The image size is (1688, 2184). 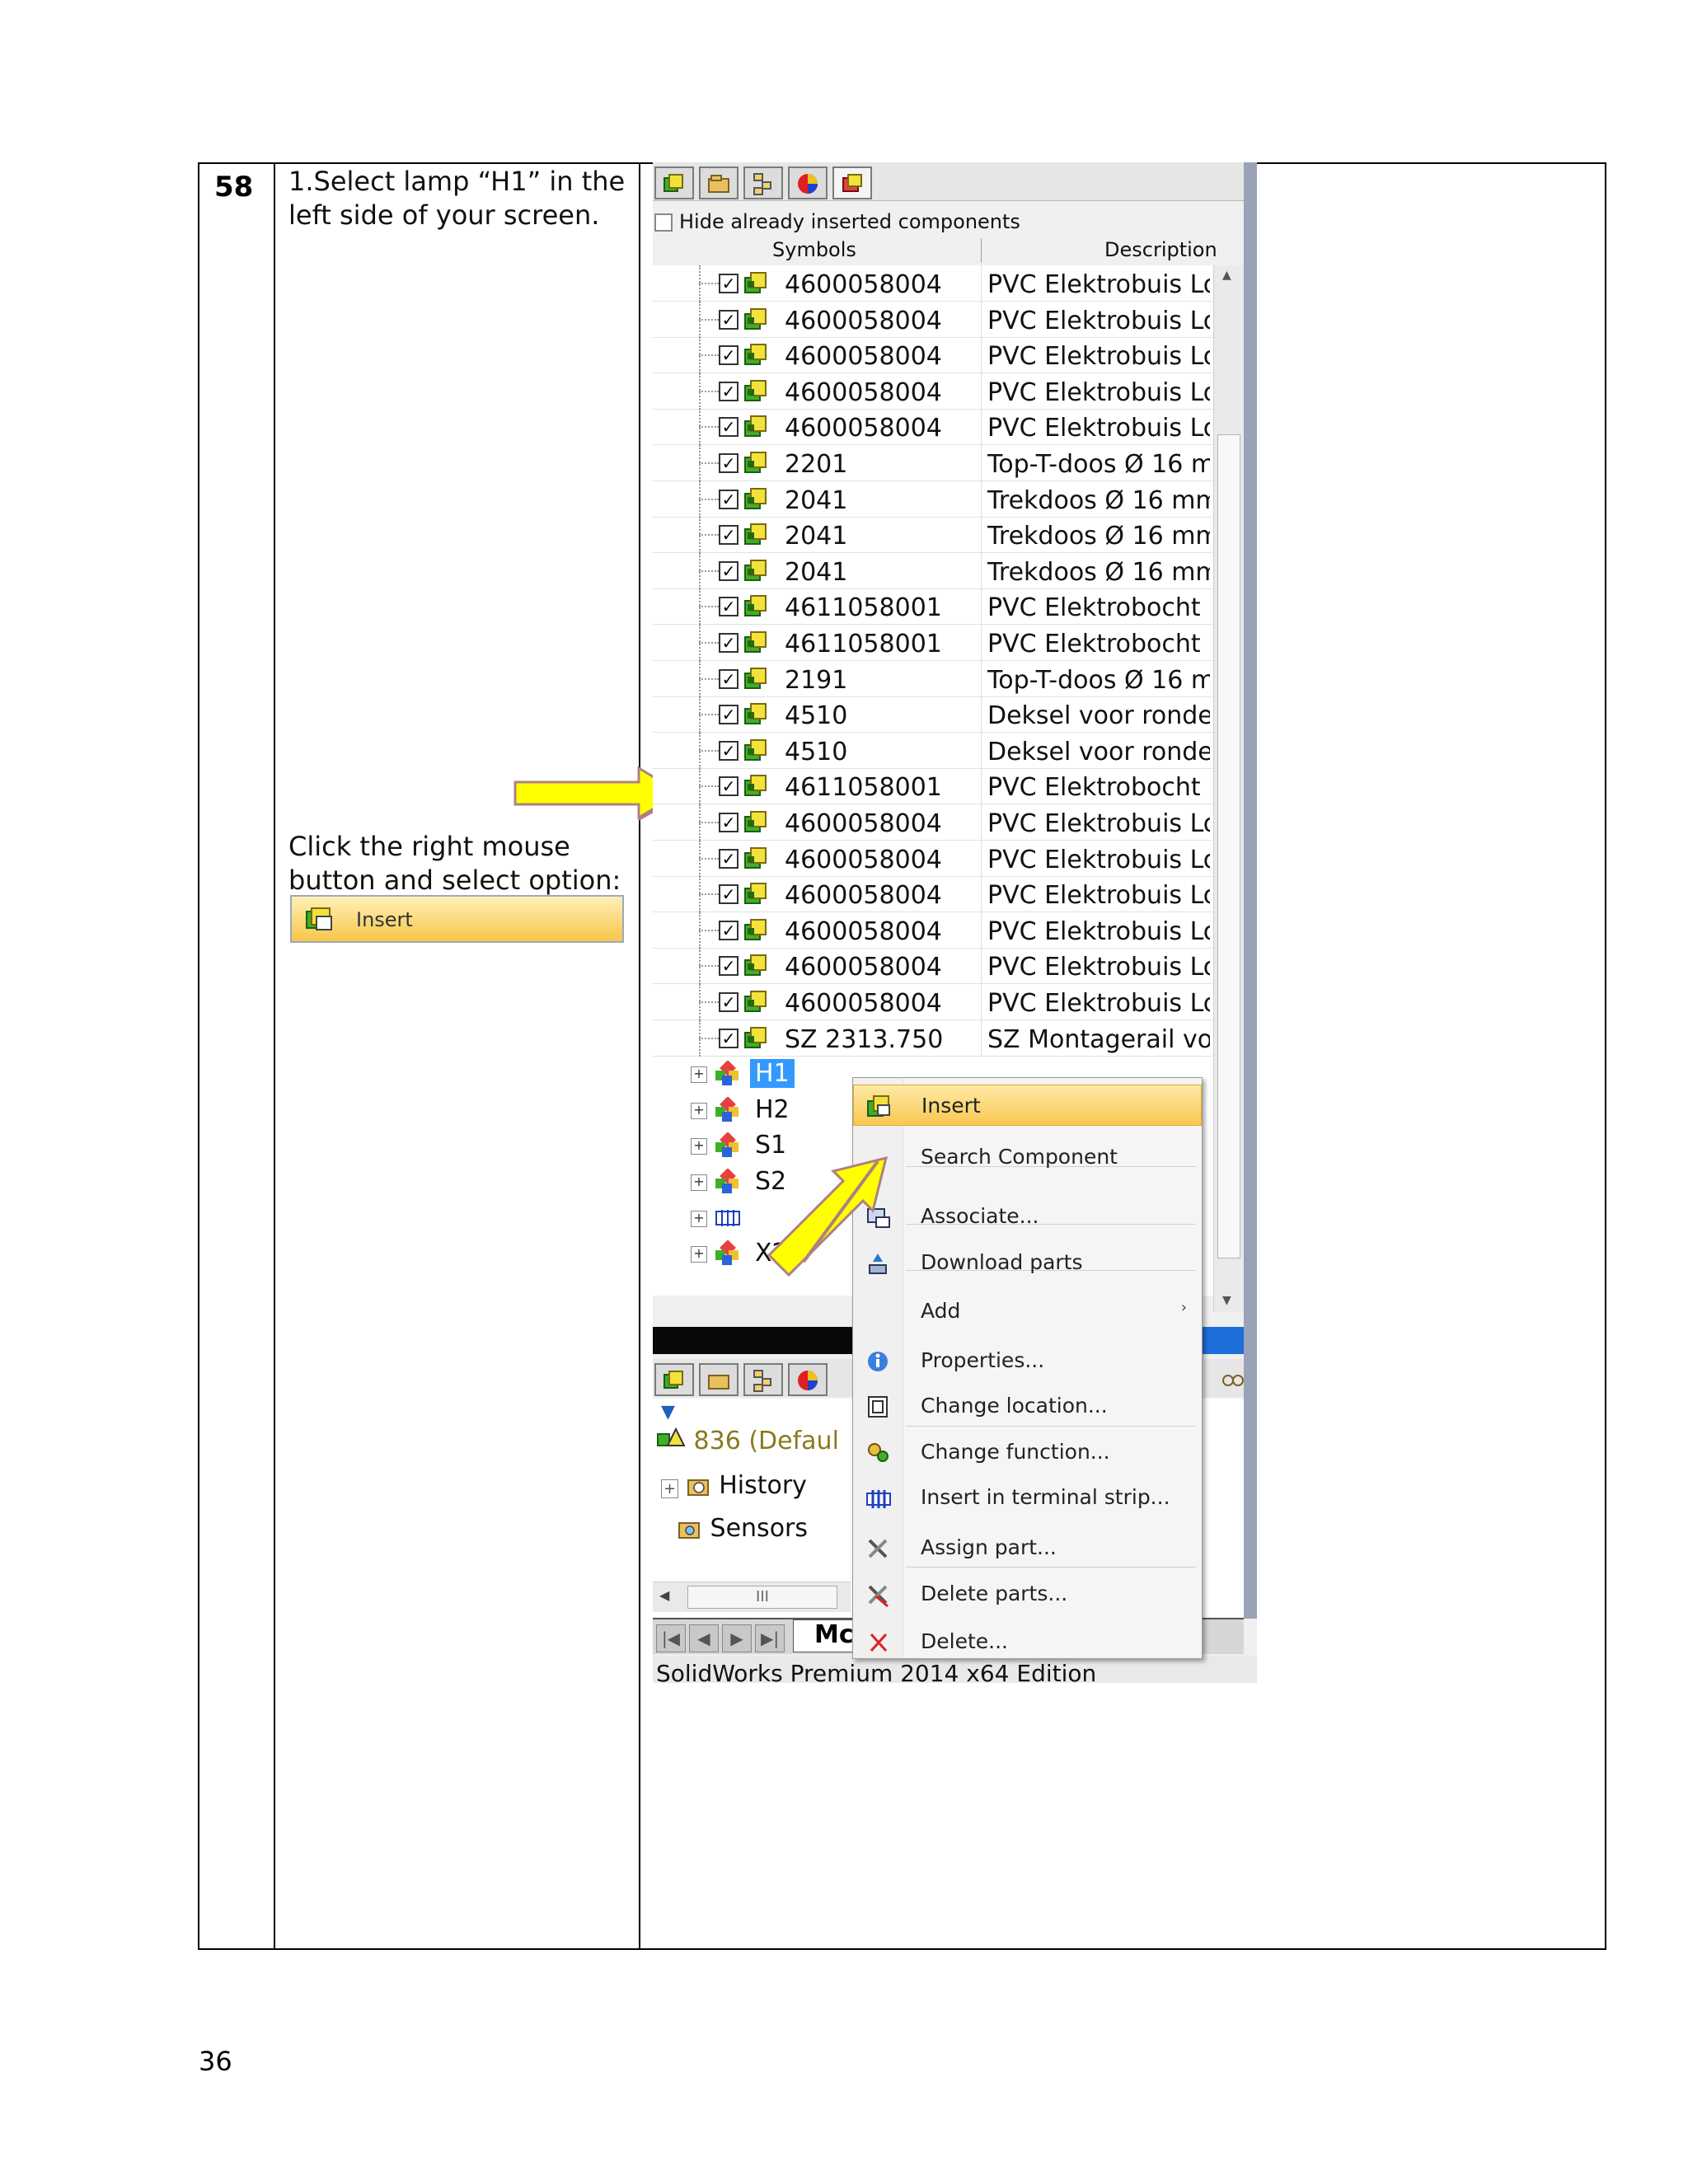 I want to click on part-node: 836 (Defaul, so click(x=747, y=1441).